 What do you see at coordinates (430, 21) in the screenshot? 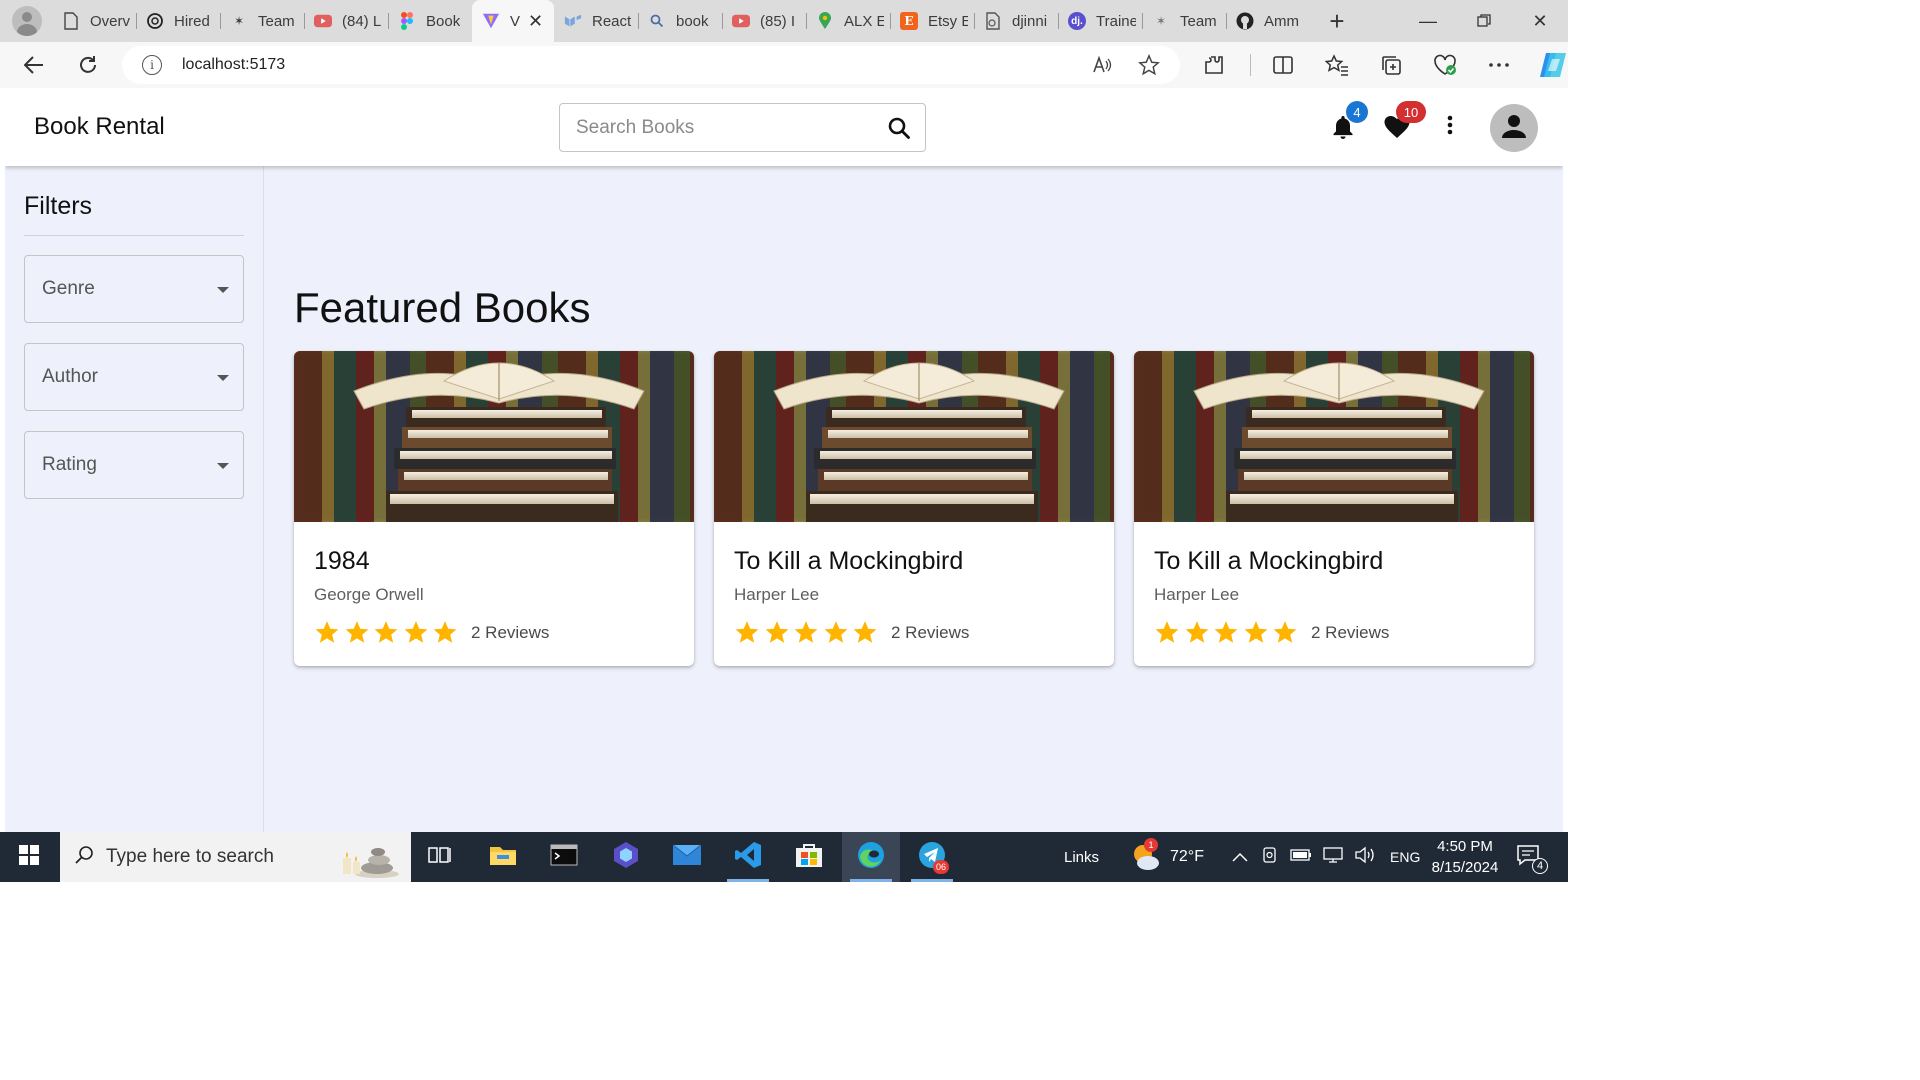
I see `browser-tab: Book` at bounding box center [430, 21].